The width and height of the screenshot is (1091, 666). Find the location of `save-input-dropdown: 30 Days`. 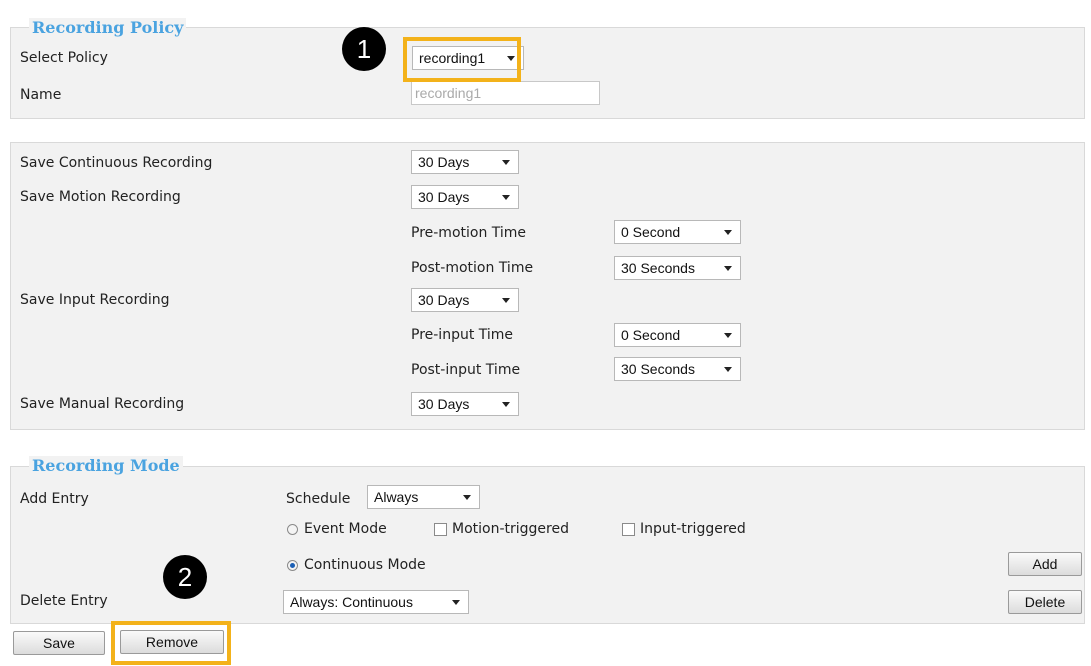

save-input-dropdown: 30 Days is located at coordinates (465, 300).